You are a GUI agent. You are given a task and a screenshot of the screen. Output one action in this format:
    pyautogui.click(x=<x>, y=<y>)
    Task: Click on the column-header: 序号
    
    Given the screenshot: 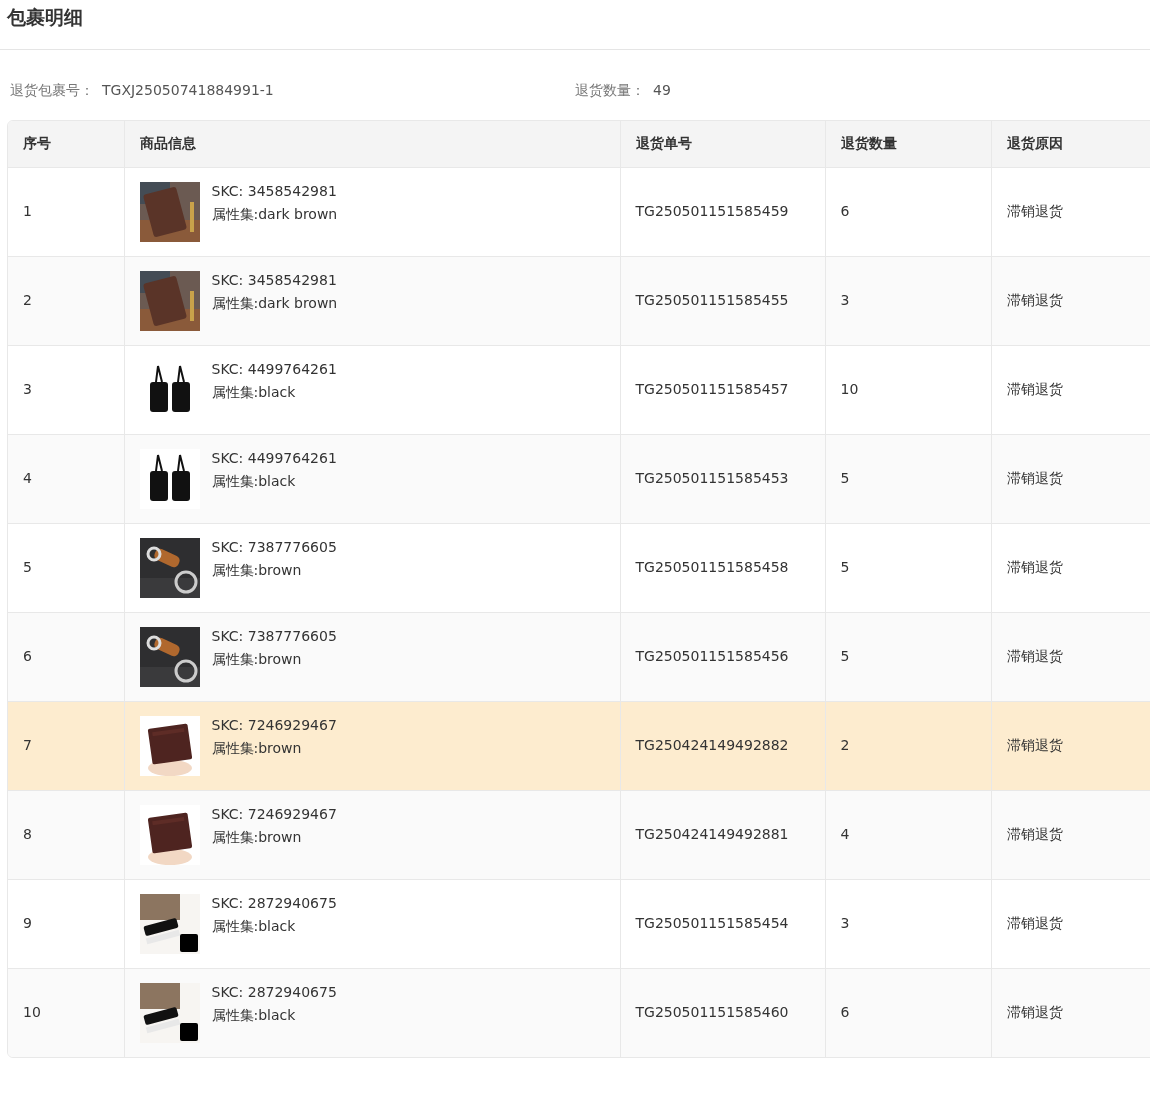 What is the action you would take?
    pyautogui.click(x=66, y=144)
    